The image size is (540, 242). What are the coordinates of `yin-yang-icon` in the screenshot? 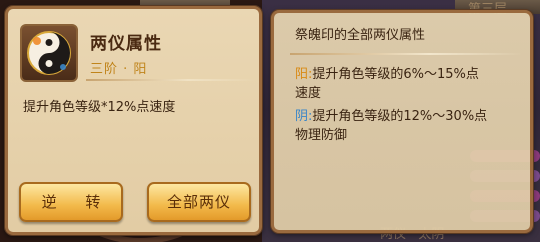 It's located at (49, 53).